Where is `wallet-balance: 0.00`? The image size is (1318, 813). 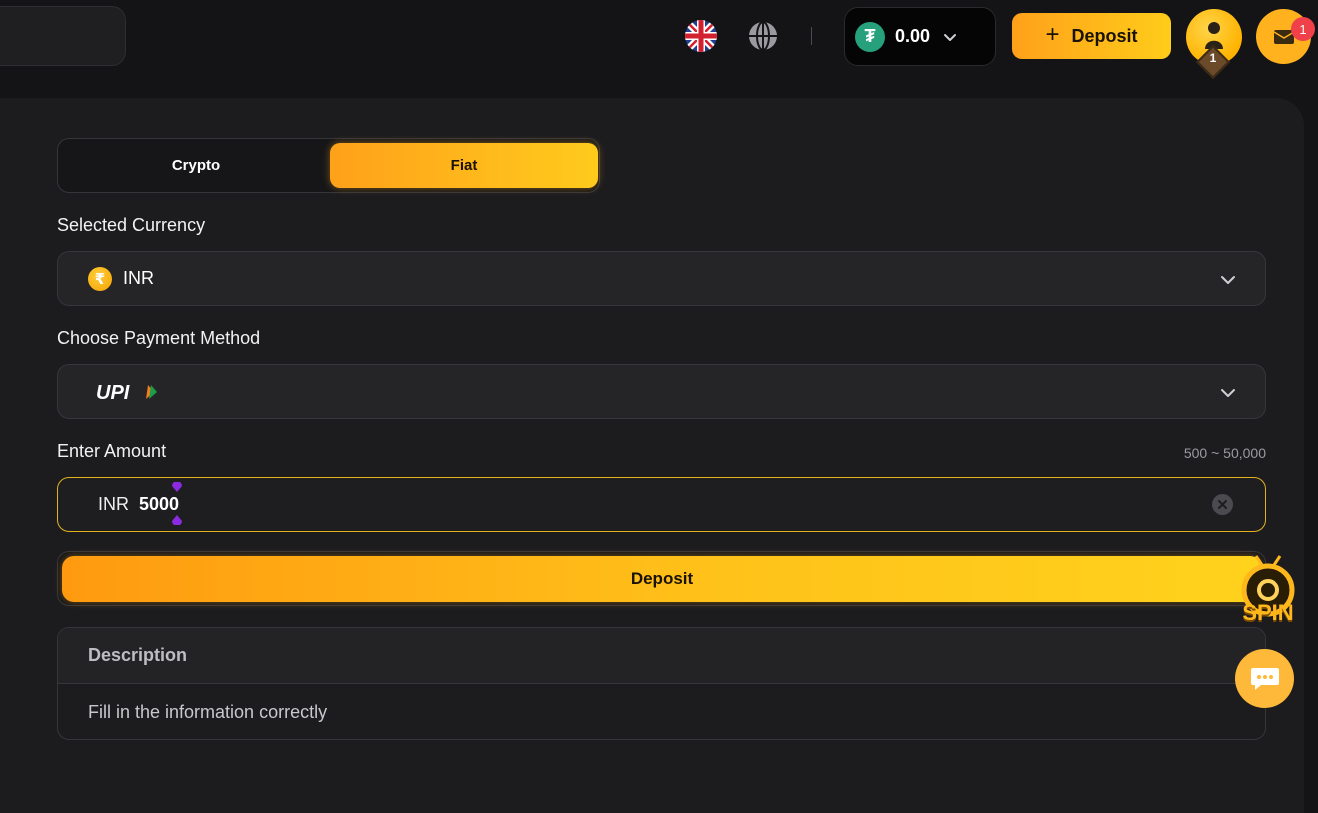 wallet-balance: 0.00 is located at coordinates (913, 36).